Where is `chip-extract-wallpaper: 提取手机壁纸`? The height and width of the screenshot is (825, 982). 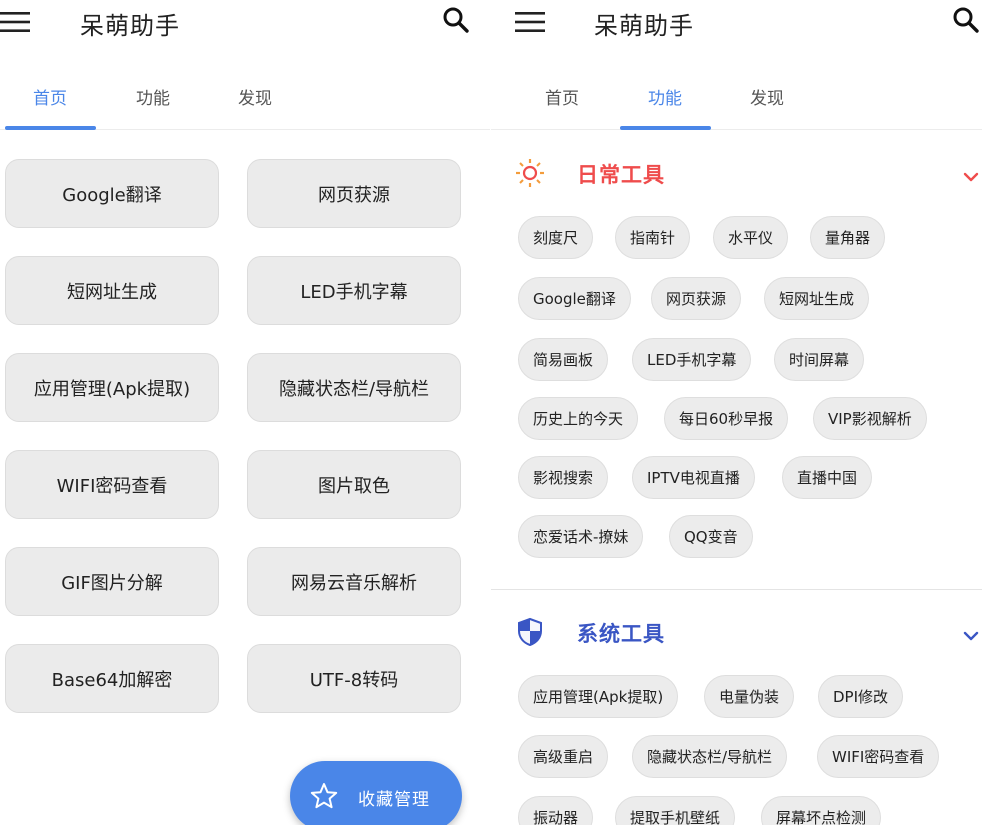
chip-extract-wallpaper: 提取手机壁纸 is located at coordinates (675, 810).